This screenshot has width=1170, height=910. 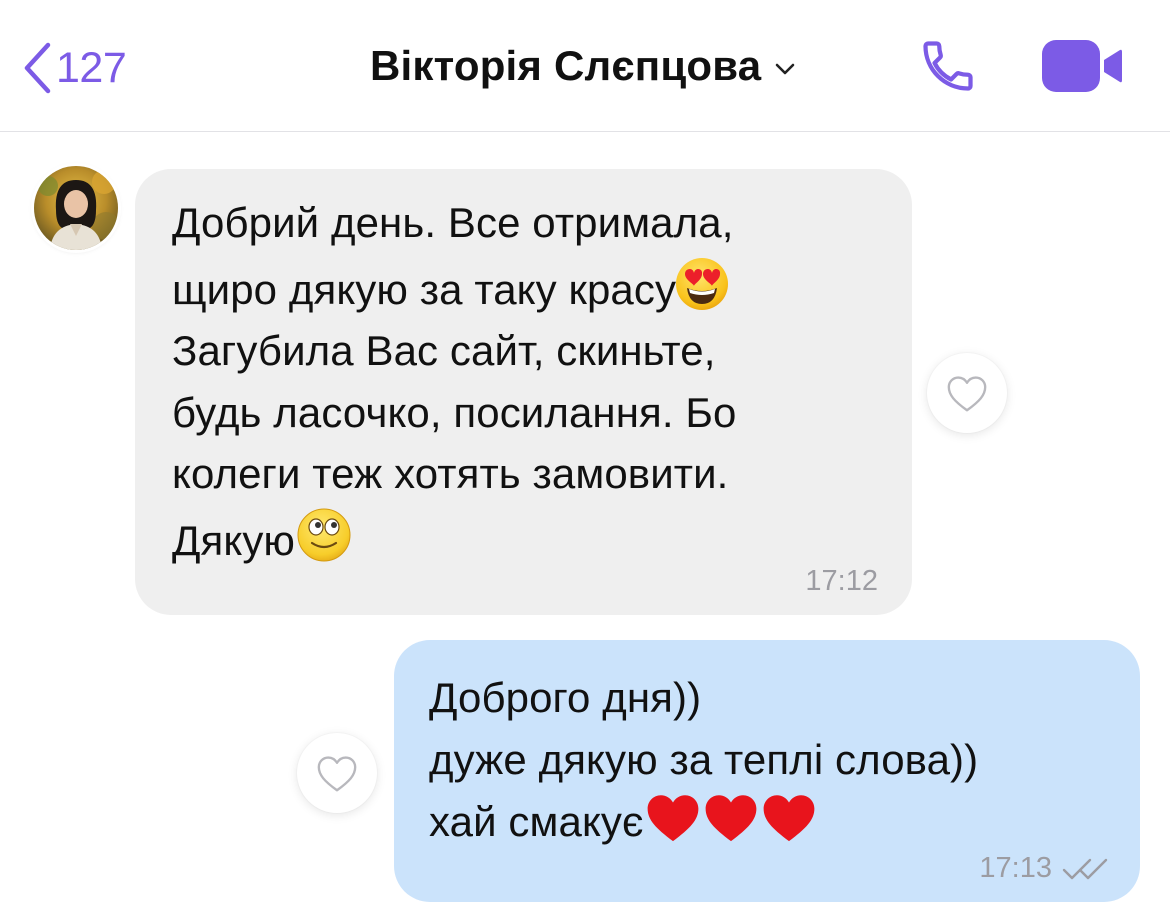 I want to click on phone-icon, so click(x=948, y=66).